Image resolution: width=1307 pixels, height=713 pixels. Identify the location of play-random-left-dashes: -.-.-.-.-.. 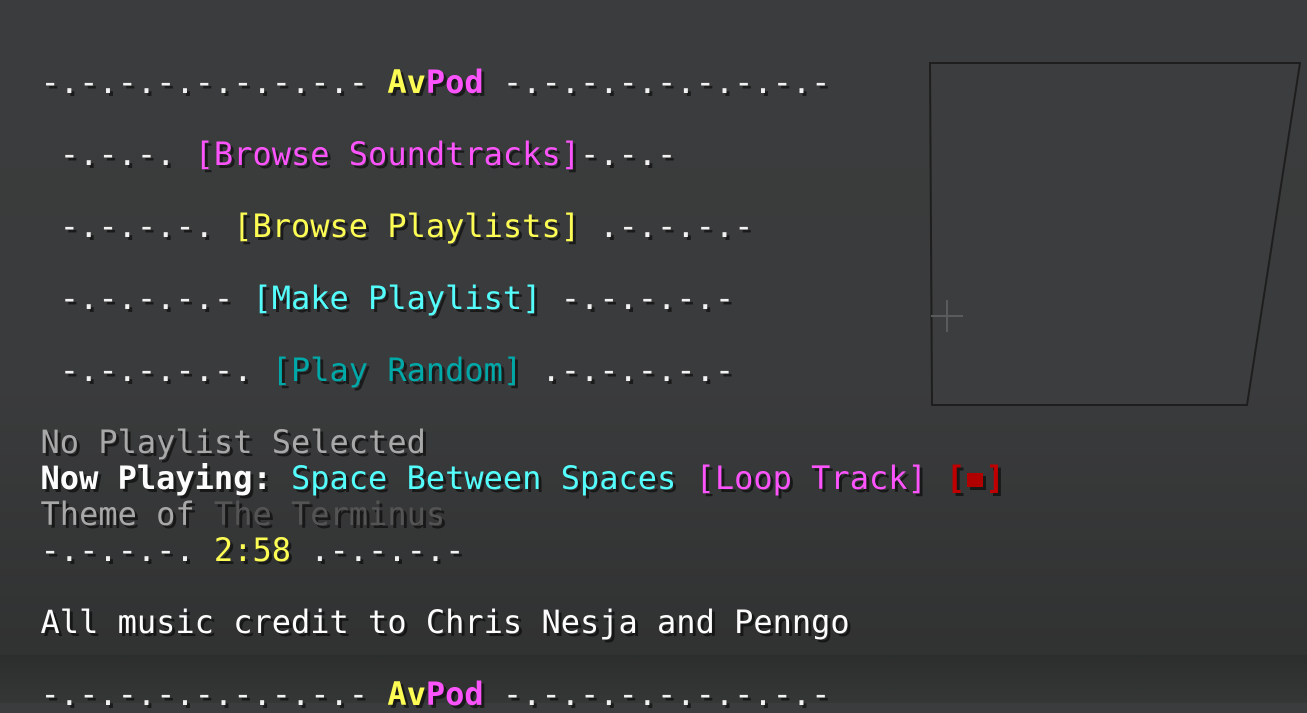
(156, 370).